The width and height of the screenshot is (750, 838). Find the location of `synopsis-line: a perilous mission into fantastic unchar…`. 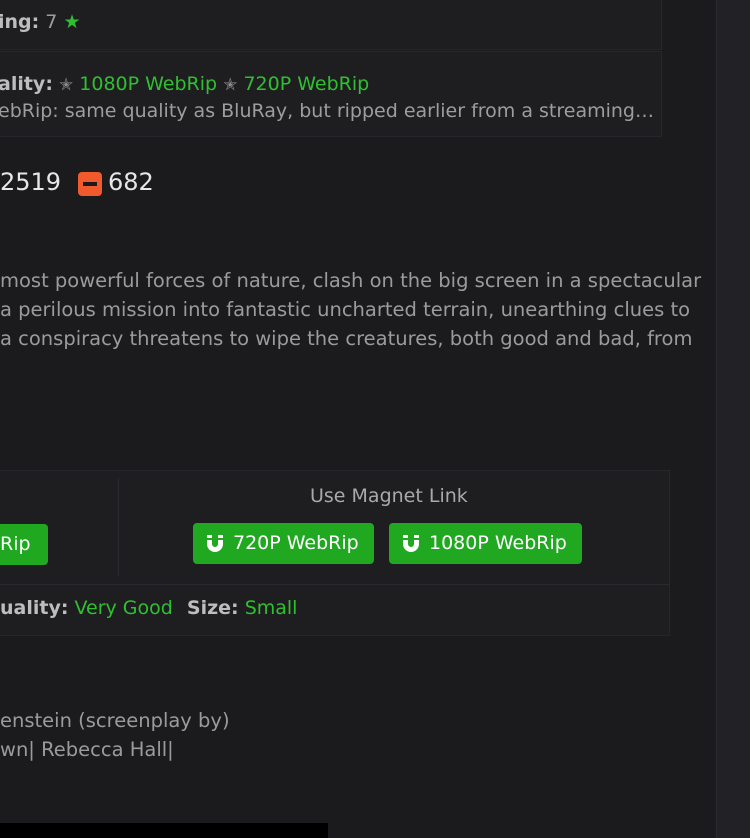

synopsis-line: a perilous mission into fantastic unchar… is located at coordinates (345, 309).